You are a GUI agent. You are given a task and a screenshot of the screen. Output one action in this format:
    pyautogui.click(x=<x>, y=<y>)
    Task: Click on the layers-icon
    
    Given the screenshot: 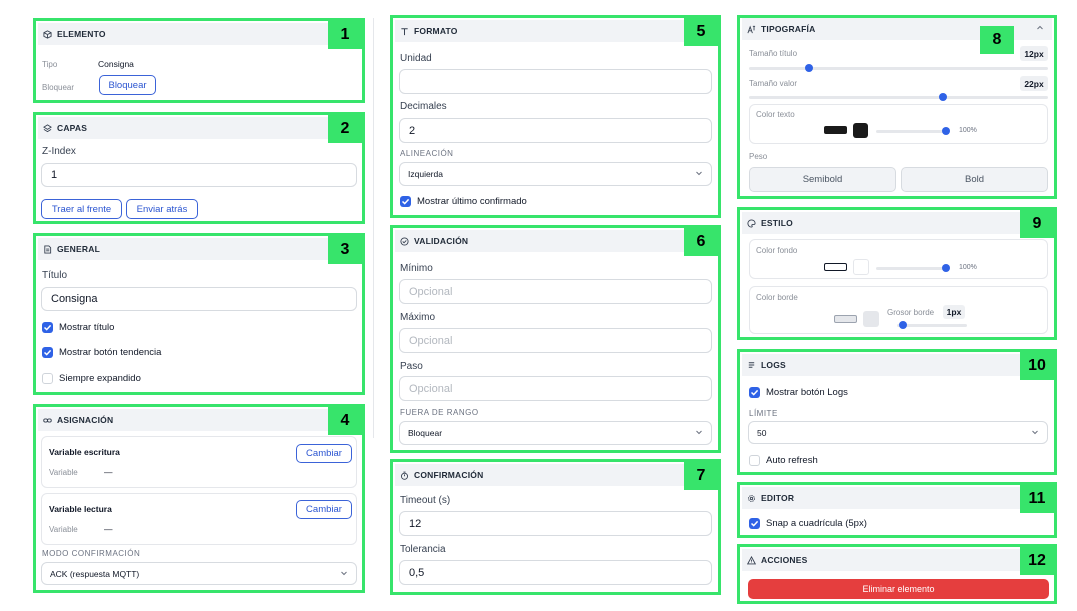 What is the action you would take?
    pyautogui.click(x=47, y=128)
    